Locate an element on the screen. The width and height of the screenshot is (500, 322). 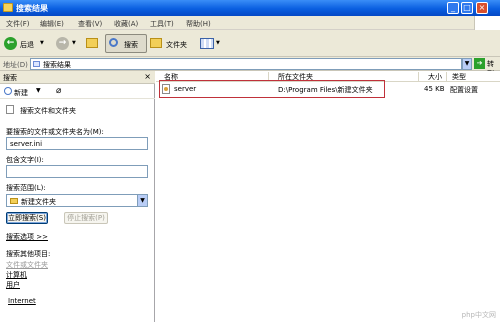
menu-edit: 编辑(E) is located at coordinates (52, 24).